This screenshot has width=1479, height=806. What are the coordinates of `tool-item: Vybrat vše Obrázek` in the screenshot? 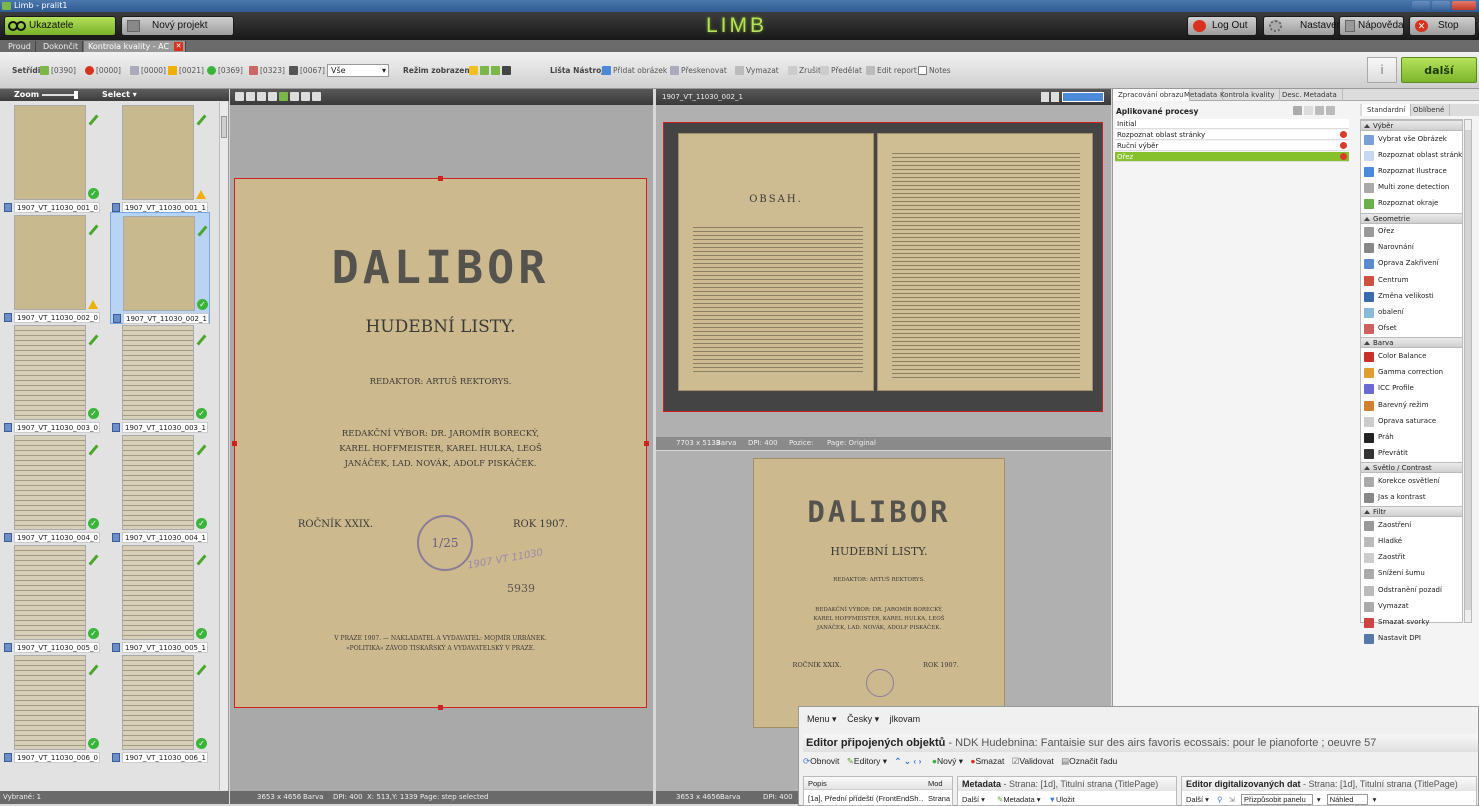 It's located at (1411, 139).